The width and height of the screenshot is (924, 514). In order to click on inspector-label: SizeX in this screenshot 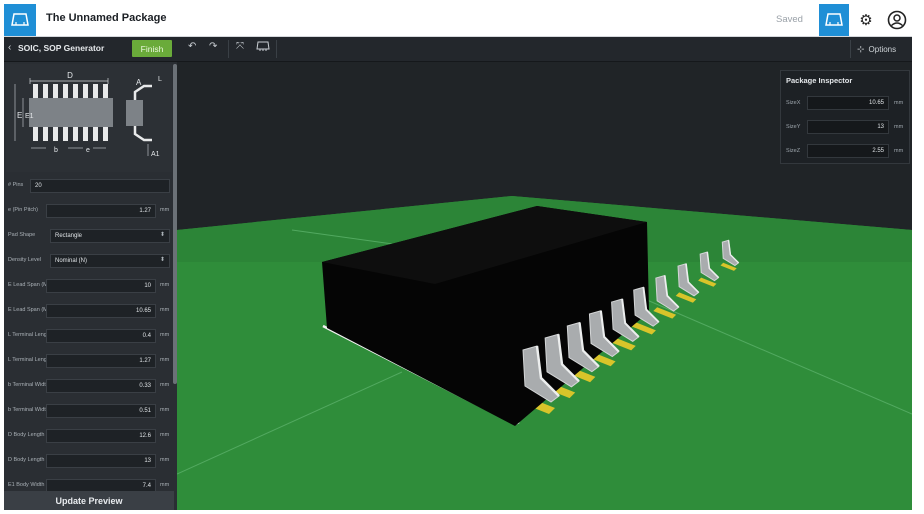, I will do `click(793, 103)`.